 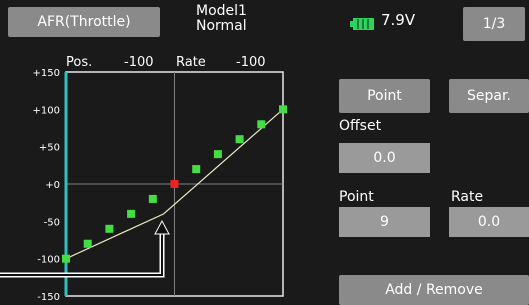 I want to click on y-tick-label: -150, so click(x=48, y=297).